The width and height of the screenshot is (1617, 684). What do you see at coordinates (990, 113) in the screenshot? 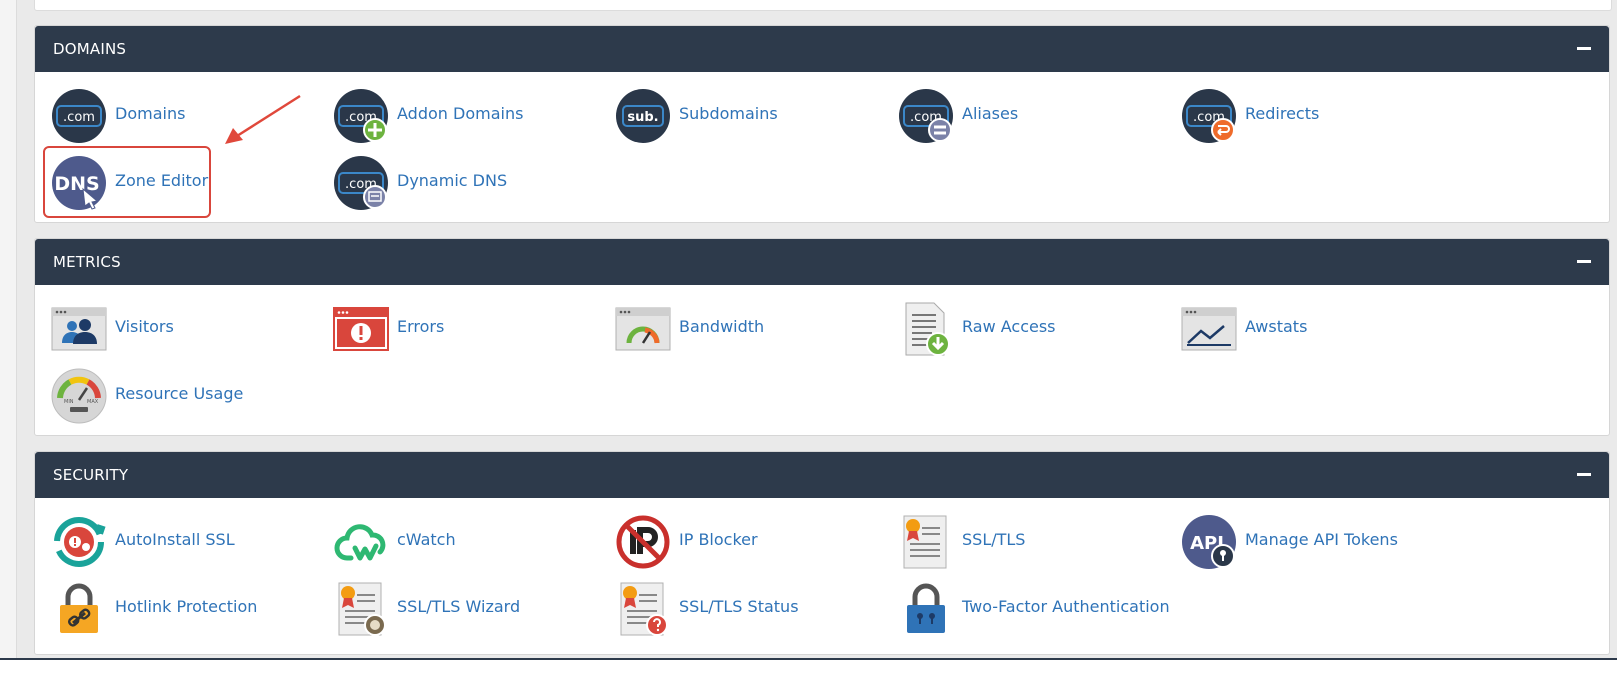
I see `item-label: Aliases` at bounding box center [990, 113].